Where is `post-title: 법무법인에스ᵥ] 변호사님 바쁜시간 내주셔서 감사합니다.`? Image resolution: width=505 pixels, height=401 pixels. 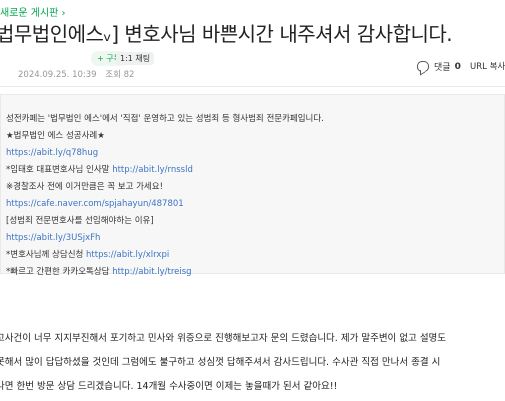 post-title: 법무법인에스ᵥ] 변호사님 바쁜시간 내주셔서 감사합니다. is located at coordinates (226, 34).